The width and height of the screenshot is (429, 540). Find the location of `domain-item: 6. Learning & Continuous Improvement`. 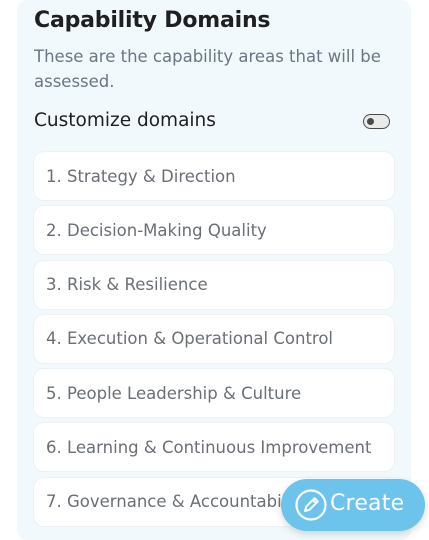

domain-item: 6. Learning & Continuous Improvement is located at coordinates (214, 447).